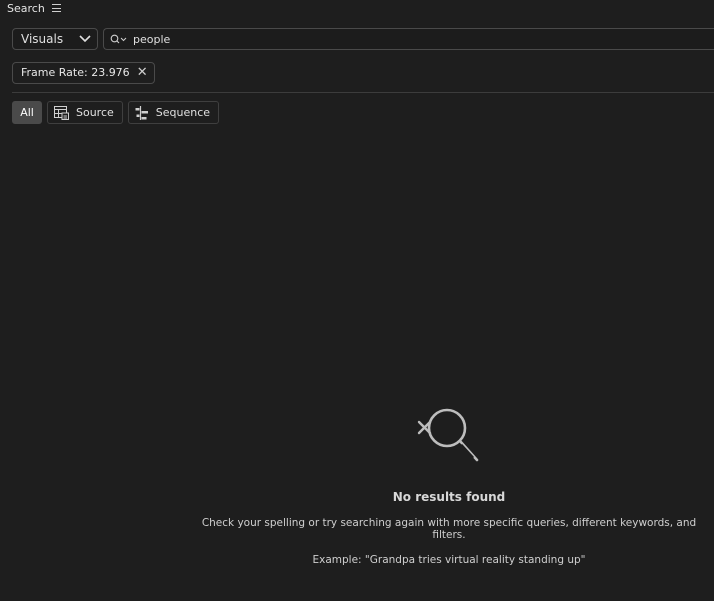  What do you see at coordinates (56, 8) in the screenshot?
I see `hamburger-icon` at bounding box center [56, 8].